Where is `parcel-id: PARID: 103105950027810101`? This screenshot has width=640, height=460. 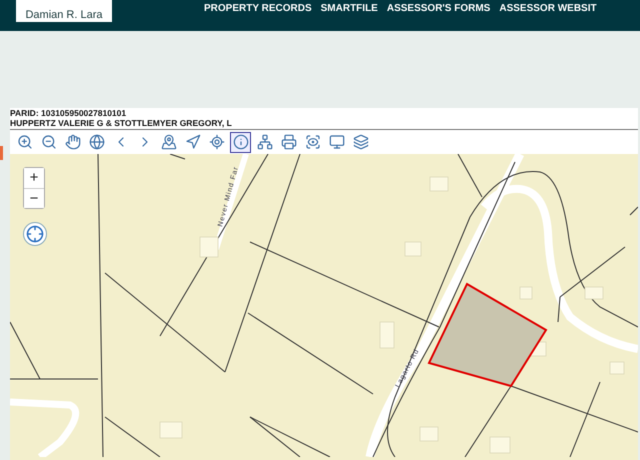
parcel-id: PARID: 103105950027810101 is located at coordinates (69, 113).